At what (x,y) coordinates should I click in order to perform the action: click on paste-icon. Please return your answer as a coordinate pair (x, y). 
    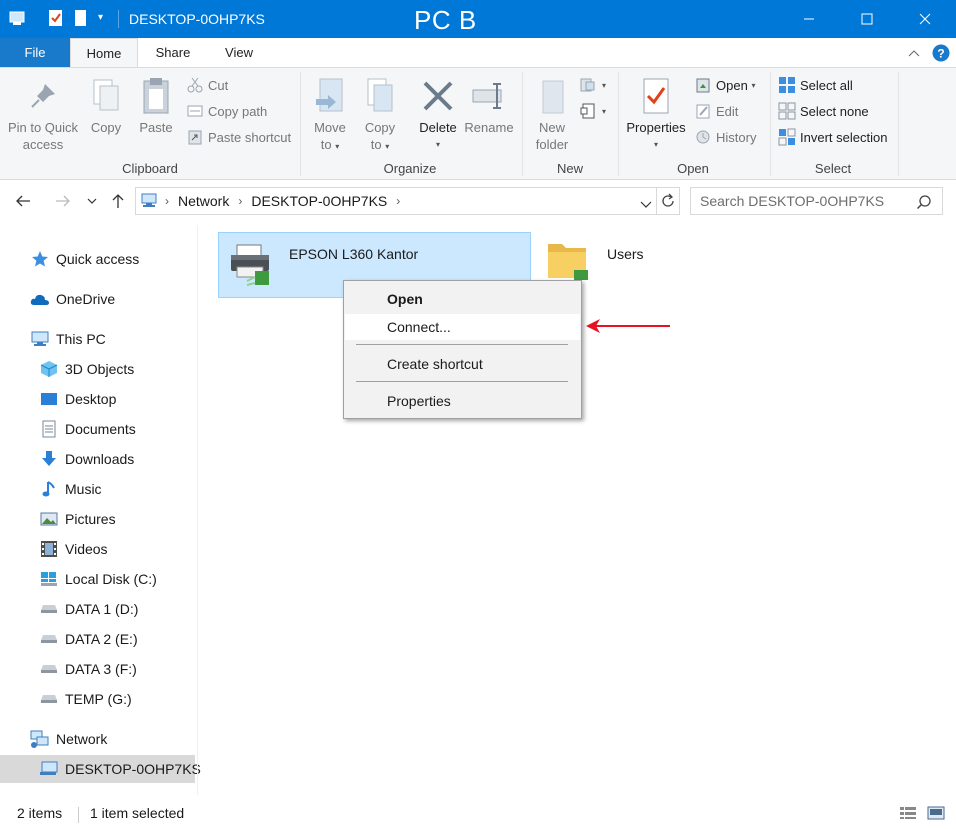
    Looking at the image, I should click on (156, 96).